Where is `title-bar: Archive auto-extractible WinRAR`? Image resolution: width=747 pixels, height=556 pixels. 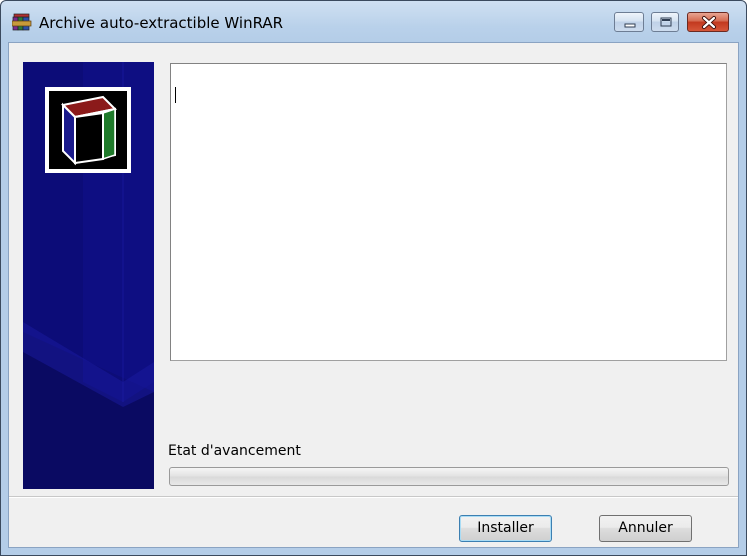 title-bar: Archive auto-extractible WinRAR is located at coordinates (373, 22).